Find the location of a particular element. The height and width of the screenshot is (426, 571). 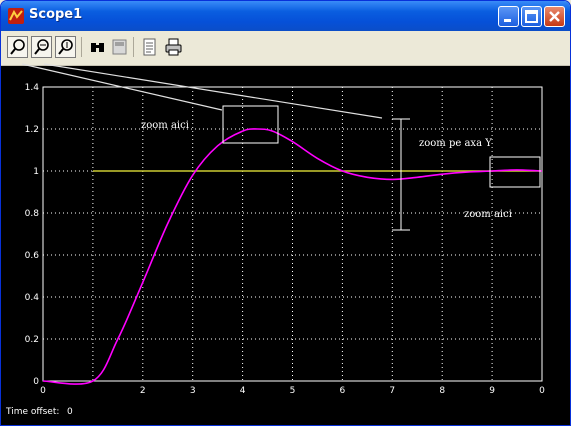

maximize-button is located at coordinates (531, 16).